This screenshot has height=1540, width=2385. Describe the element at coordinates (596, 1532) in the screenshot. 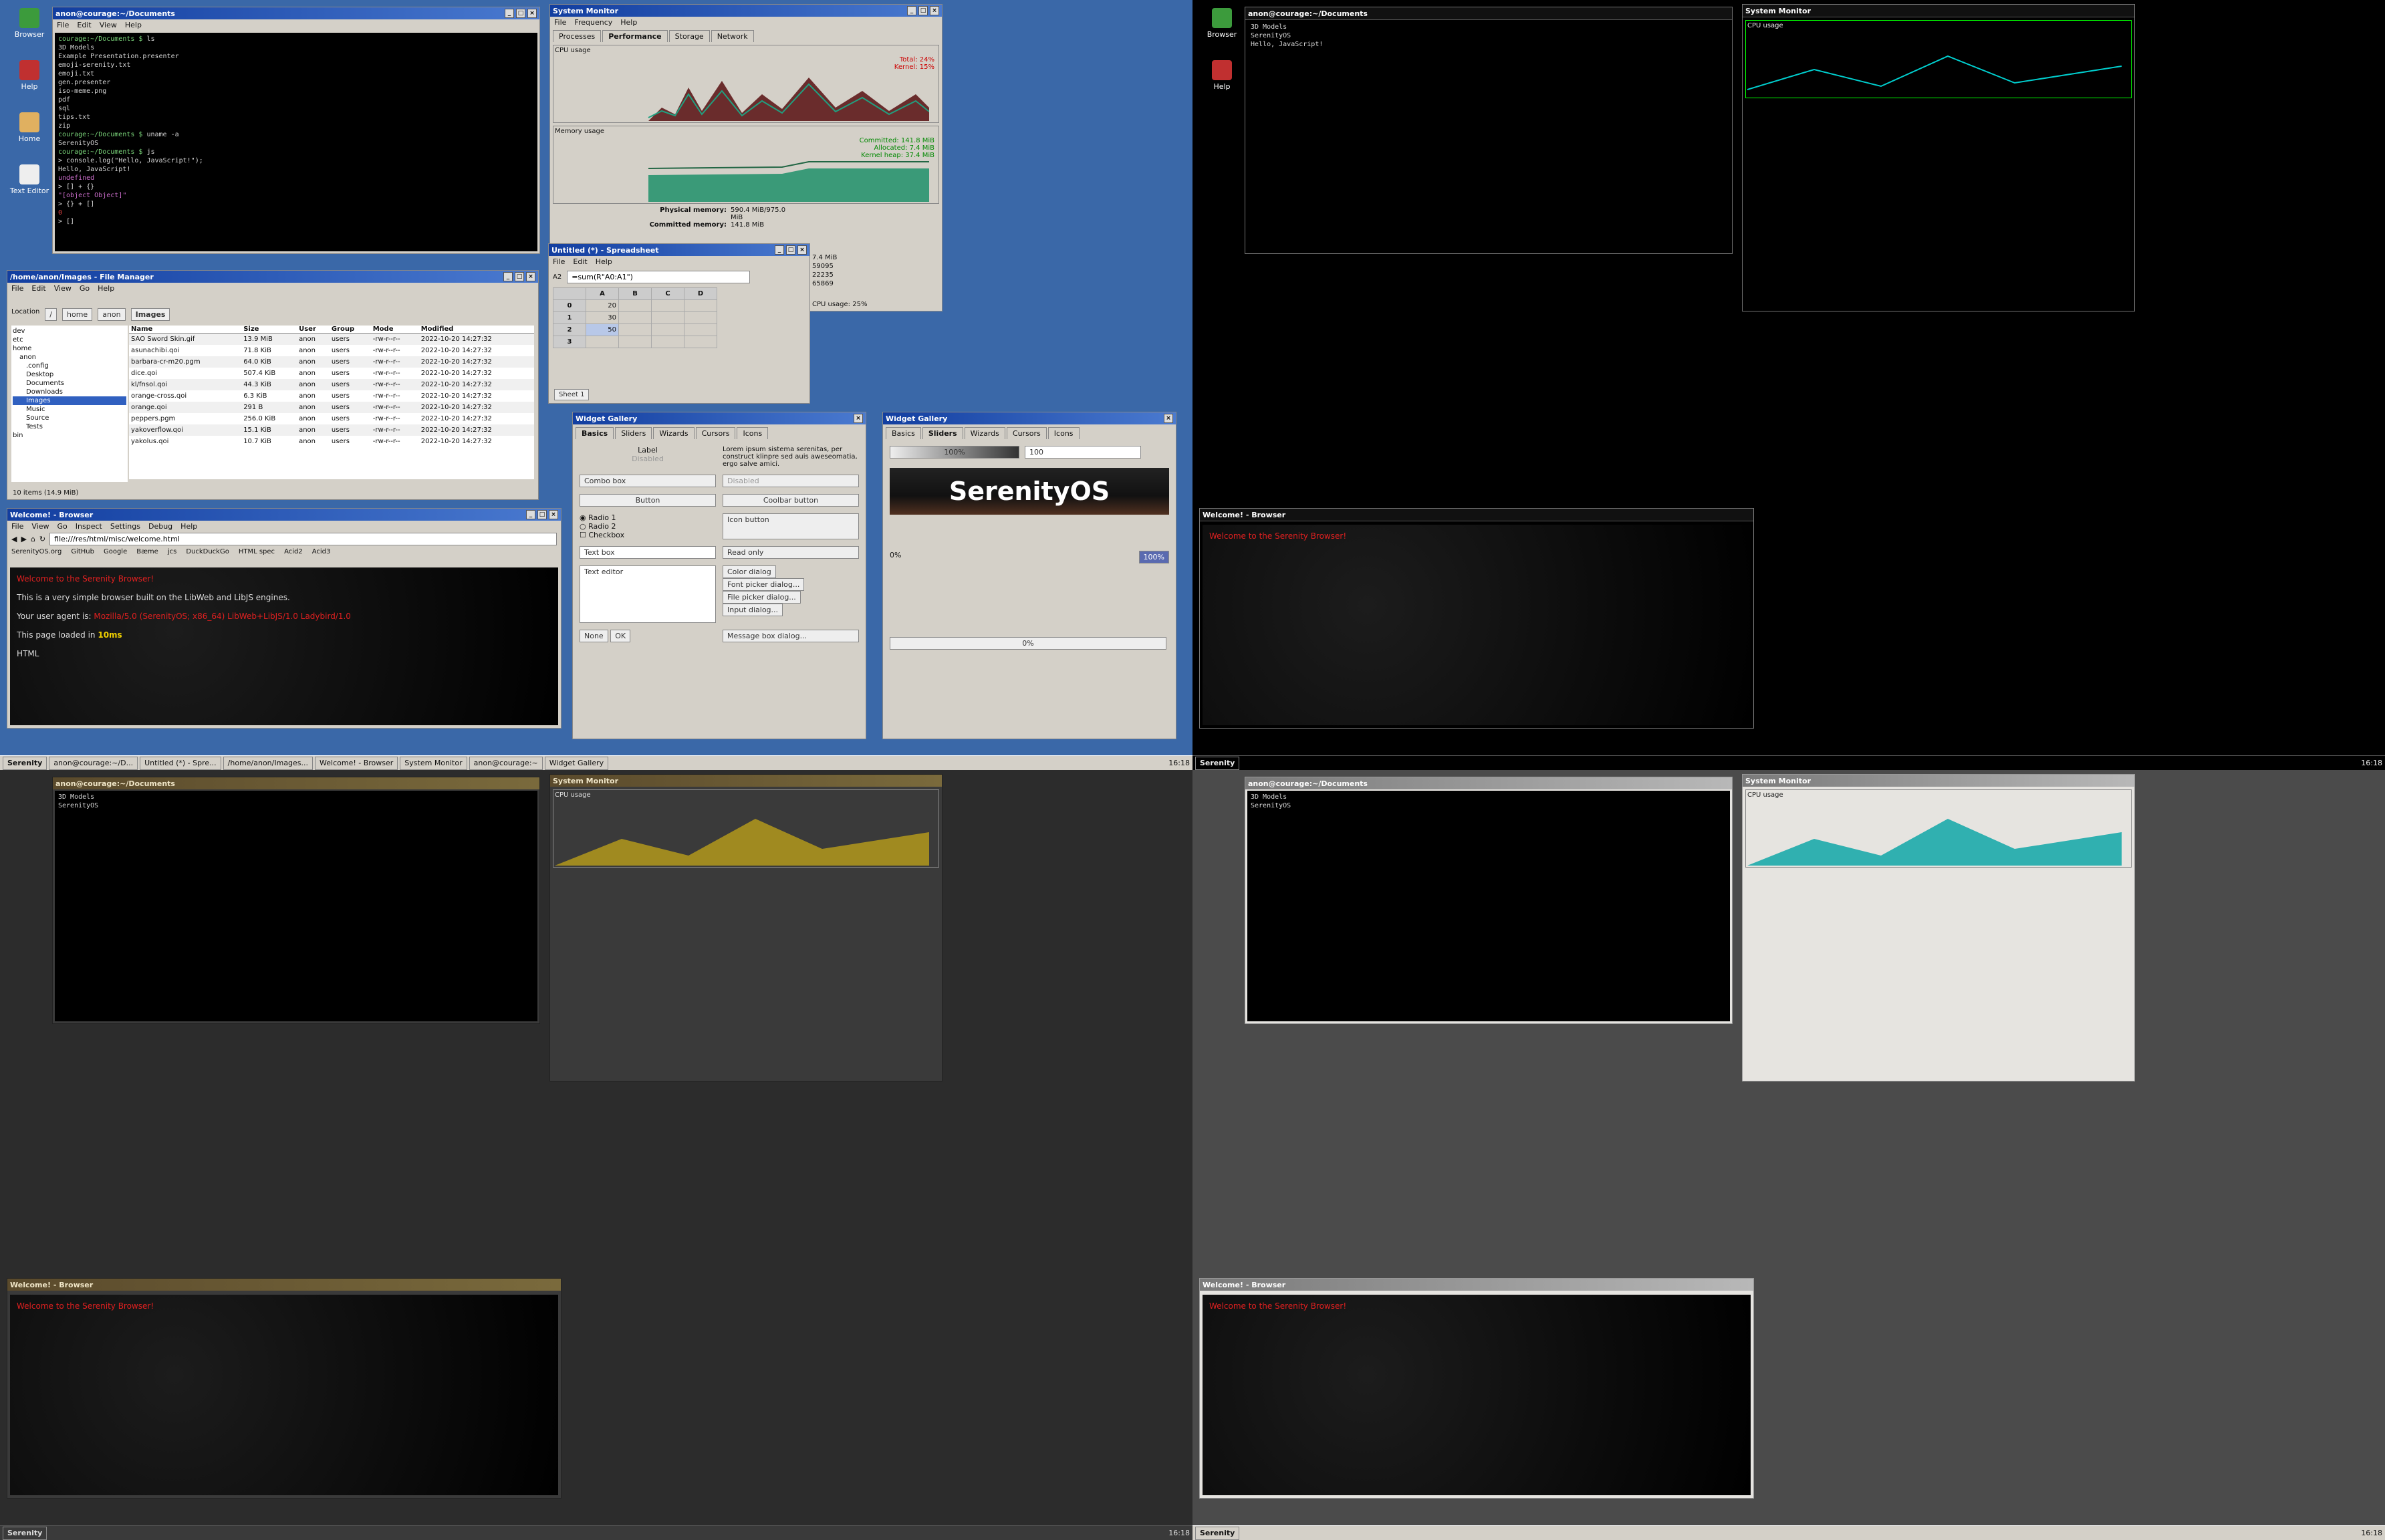

I see `taskbar: Serenity 16:18` at that location.